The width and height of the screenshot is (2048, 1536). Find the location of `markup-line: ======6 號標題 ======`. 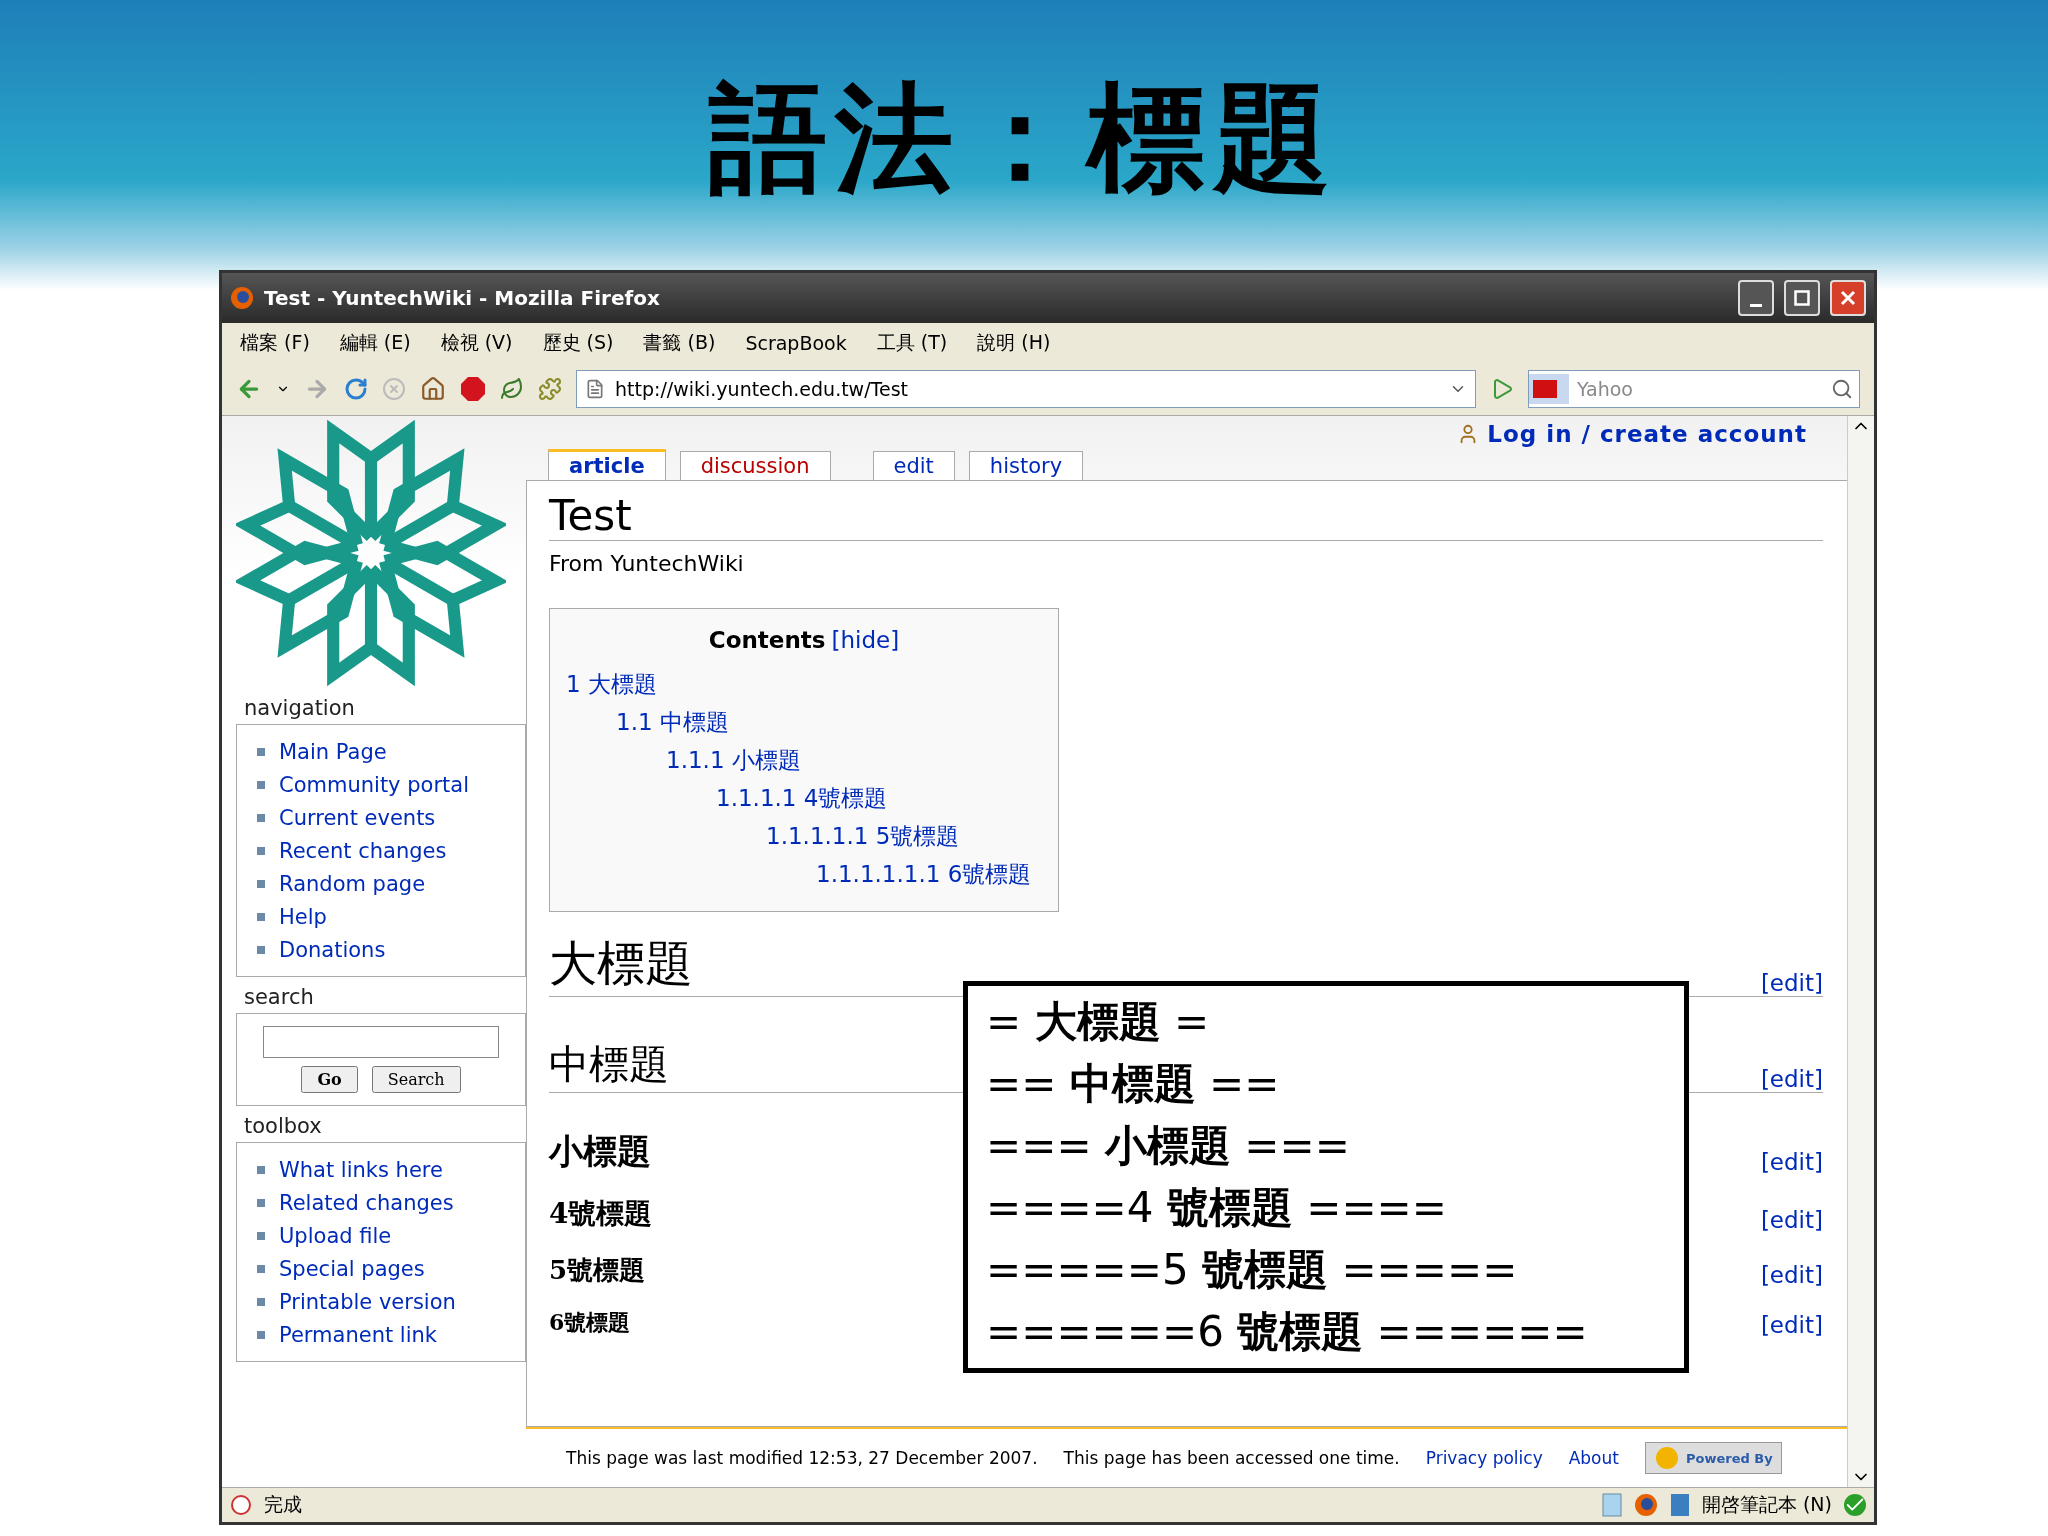

markup-line: ======6 號標題 ====== is located at coordinates (1287, 1332).